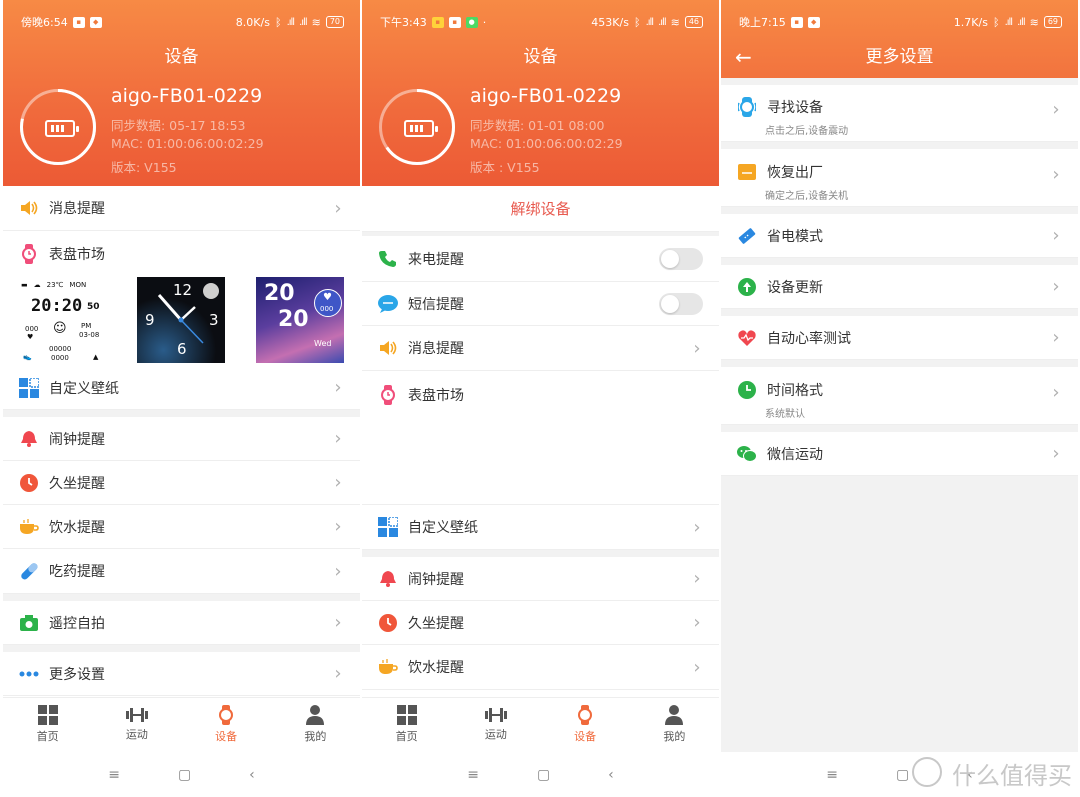  Describe the element at coordinates (899, 236) in the screenshot. I see `row-power-saving: 省电模式 ›` at that location.